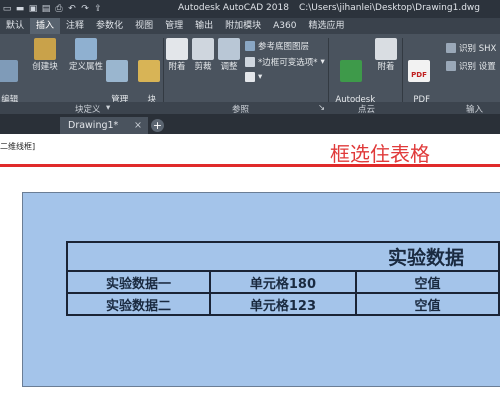  What do you see at coordinates (7, 9) in the screenshot?
I see `new-icon: ▭` at bounding box center [7, 9].